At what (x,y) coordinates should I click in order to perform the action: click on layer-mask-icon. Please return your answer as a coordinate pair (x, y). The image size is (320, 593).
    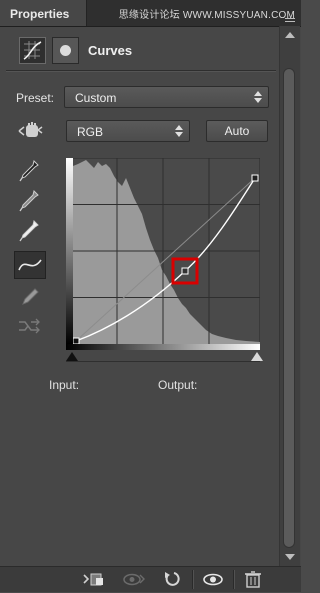
    Looking at the image, I should click on (65, 50).